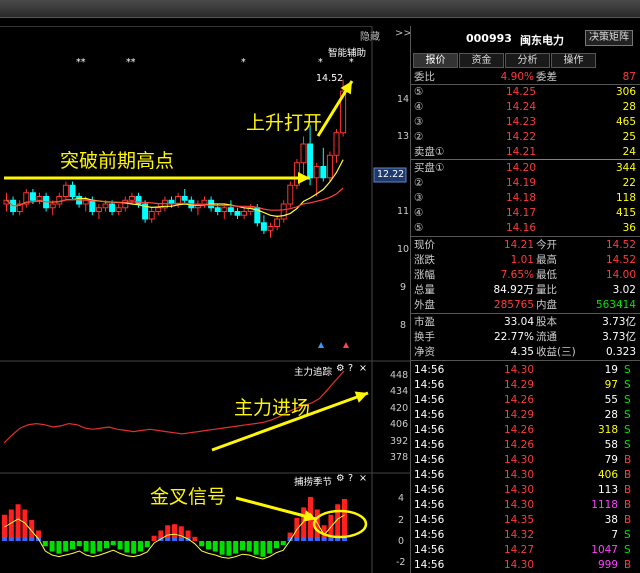  What do you see at coordinates (629, 107) in the screenshot?
I see `ask-volume: 28` at bounding box center [629, 107].